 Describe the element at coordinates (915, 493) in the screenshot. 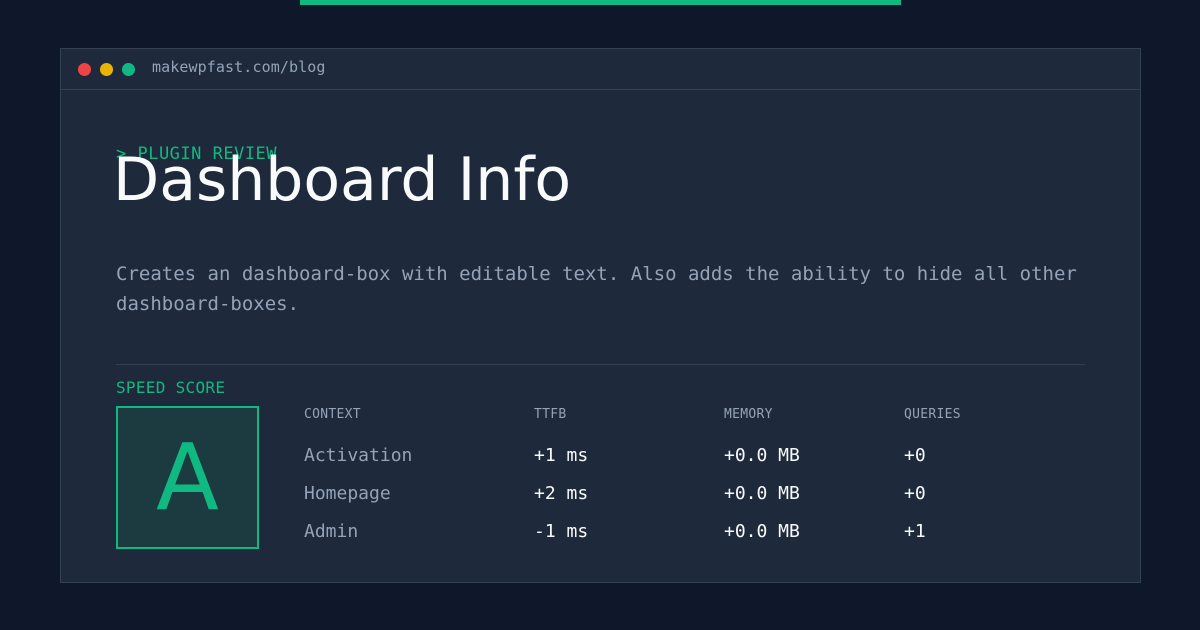

I see `row-homepage-queries: +0` at that location.